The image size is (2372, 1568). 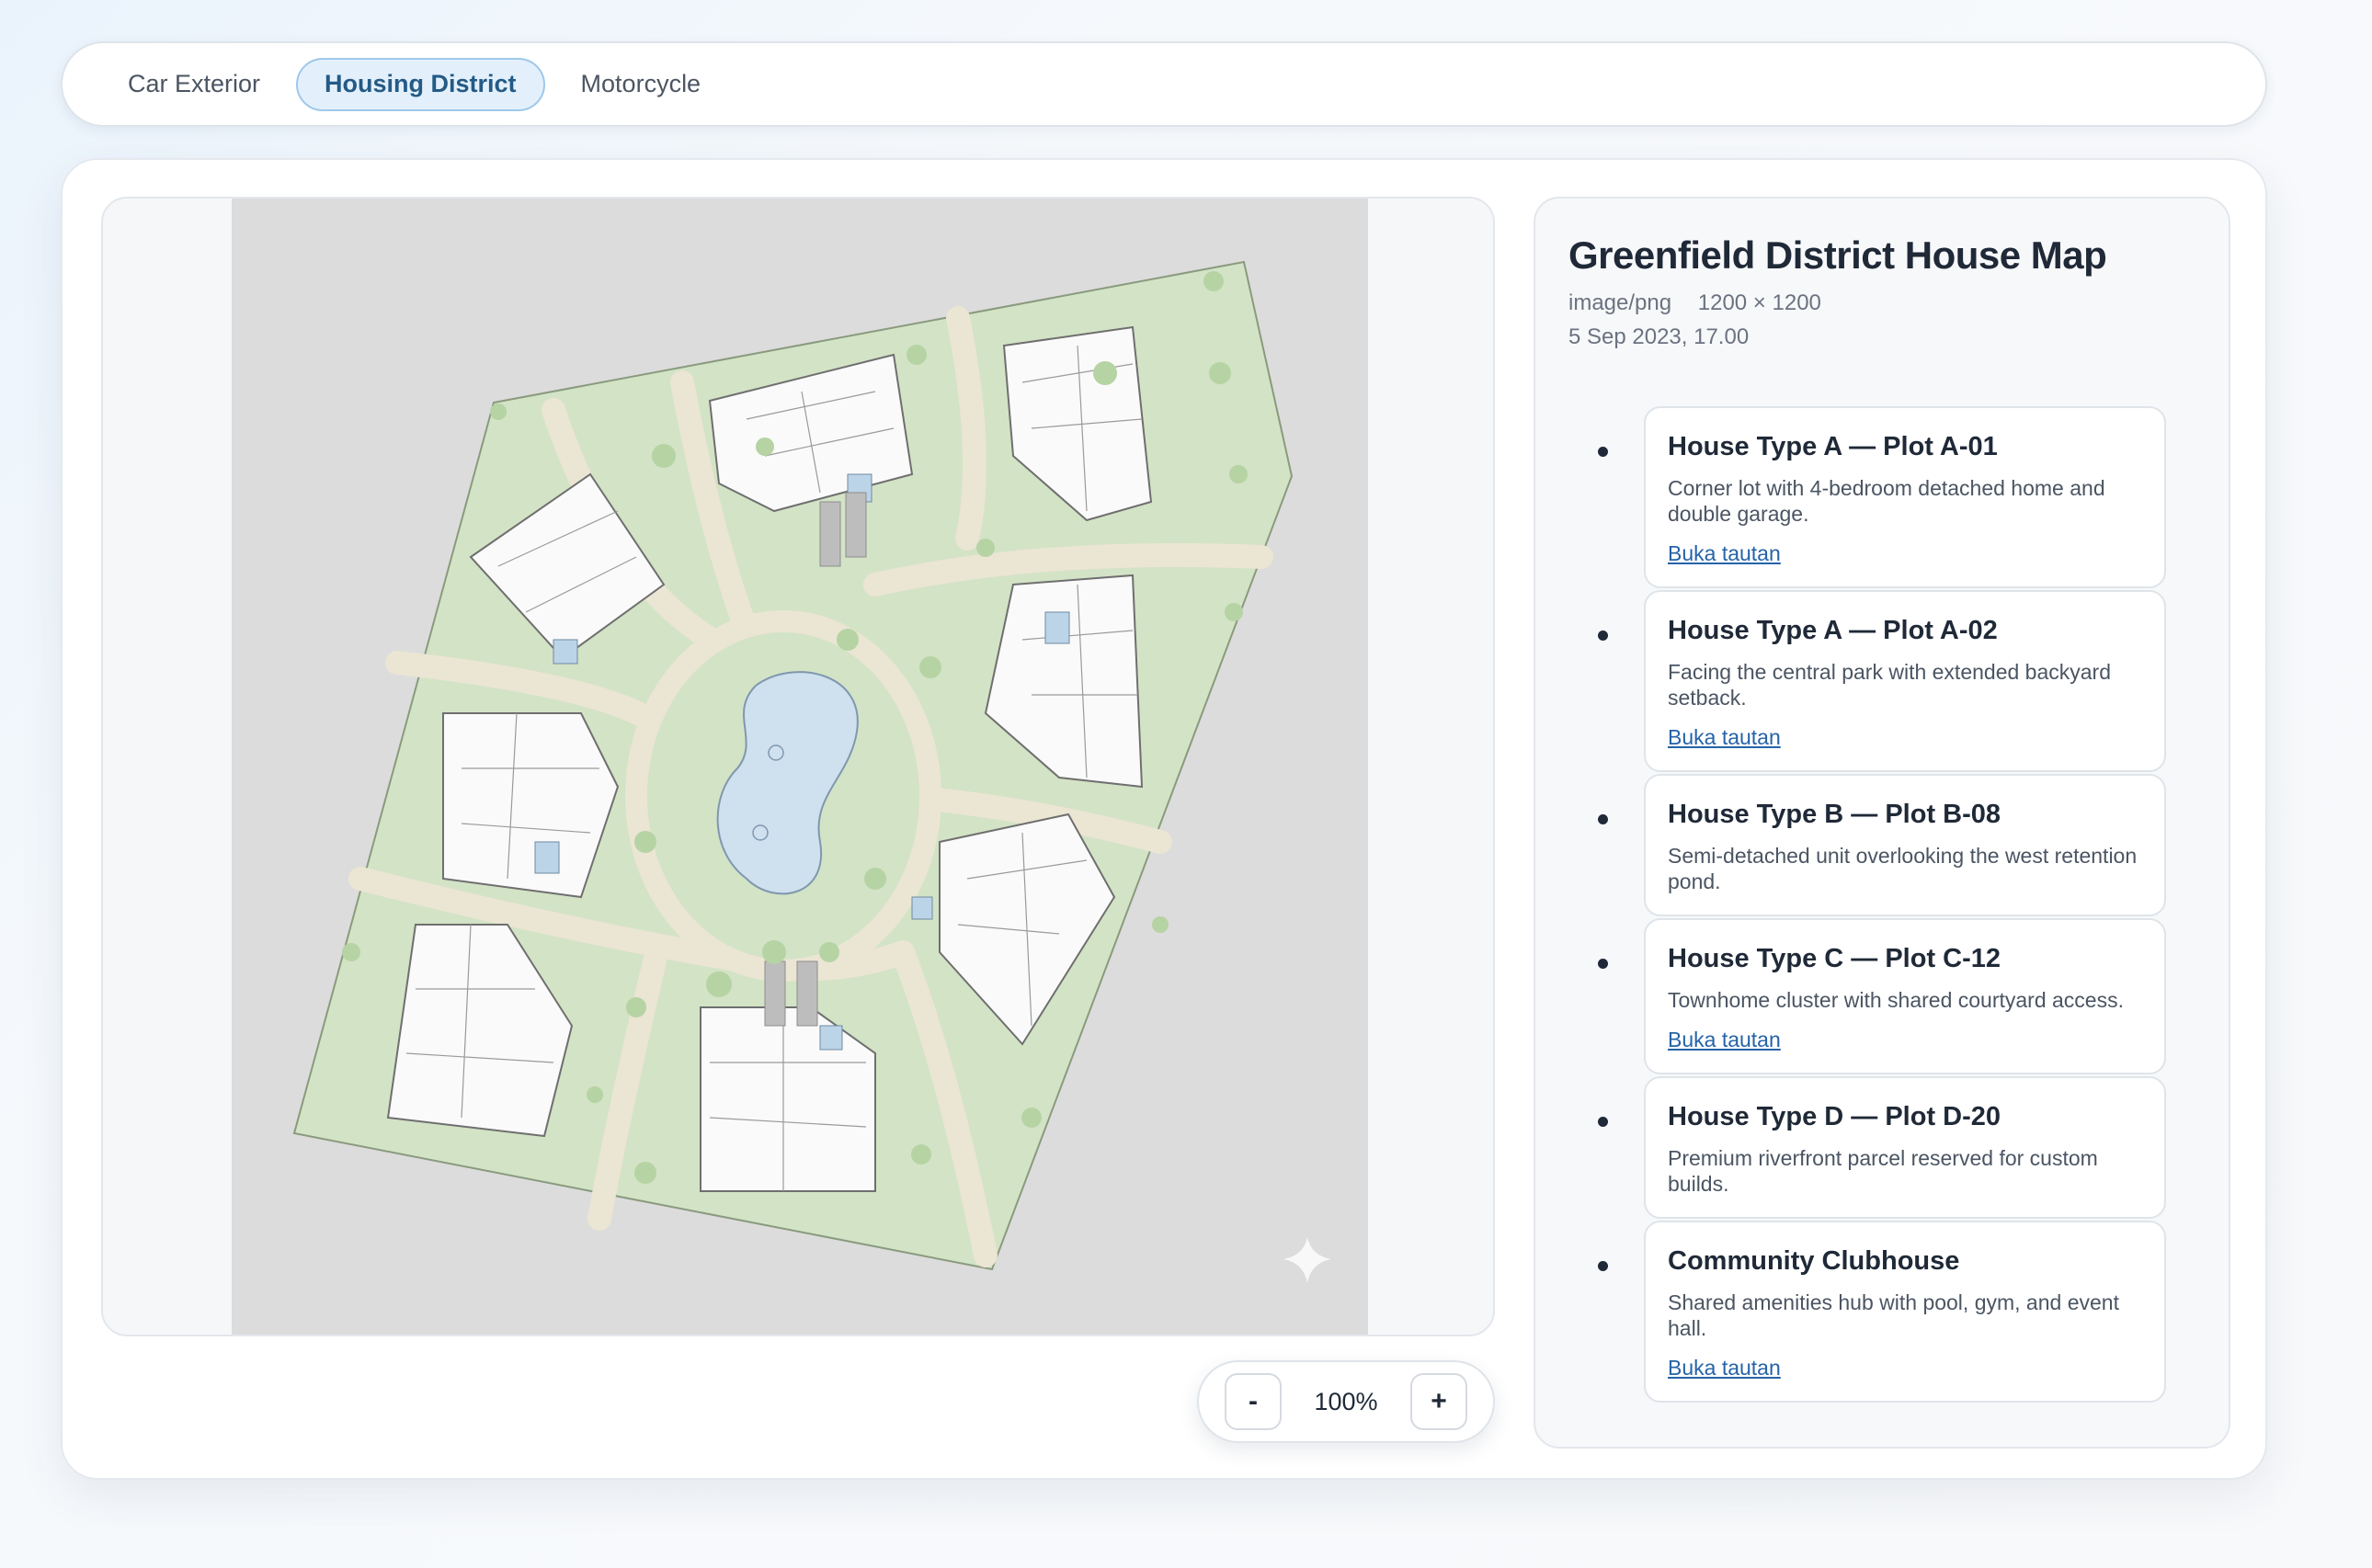 What do you see at coordinates (1164, 84) in the screenshot?
I see `tab-bar: Car Exterior Housing District Motorcycle` at bounding box center [1164, 84].